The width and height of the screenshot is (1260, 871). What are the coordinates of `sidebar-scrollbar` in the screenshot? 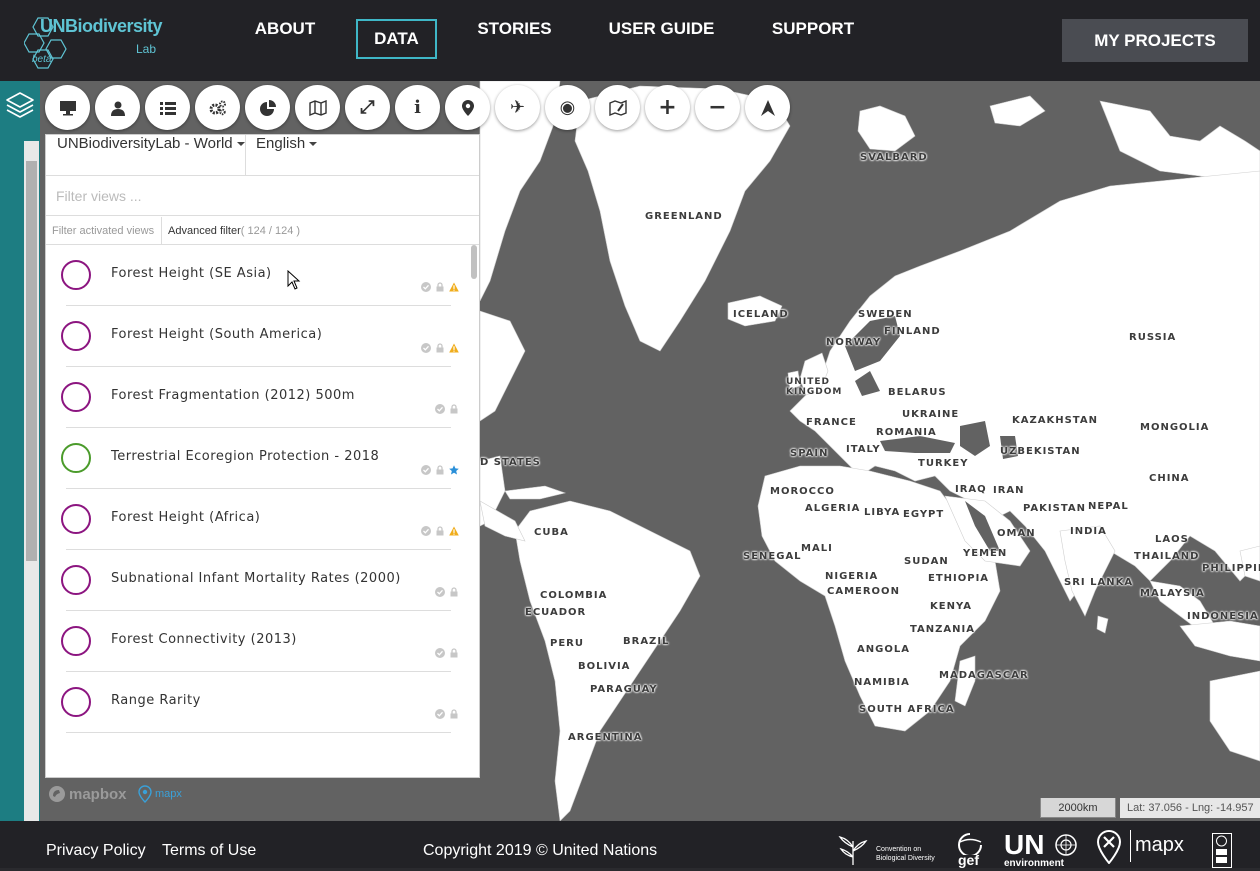 It's located at (31, 481).